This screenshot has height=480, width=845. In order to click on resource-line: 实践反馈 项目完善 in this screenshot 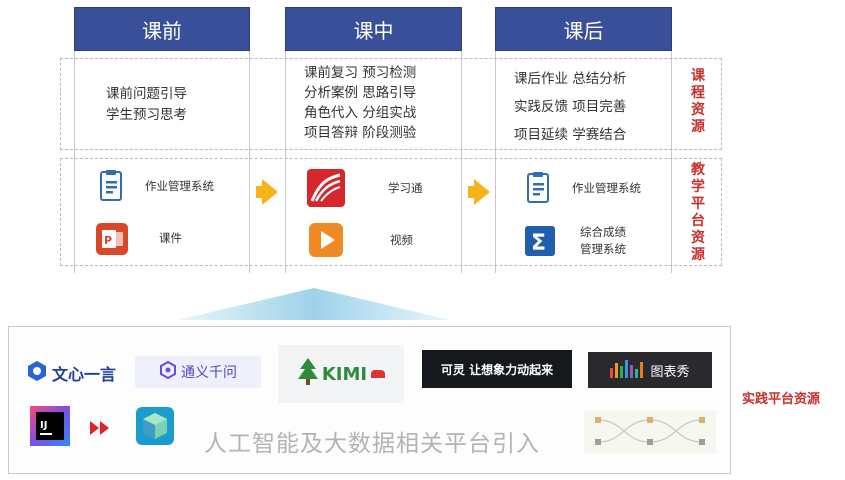, I will do `click(570, 107)`.